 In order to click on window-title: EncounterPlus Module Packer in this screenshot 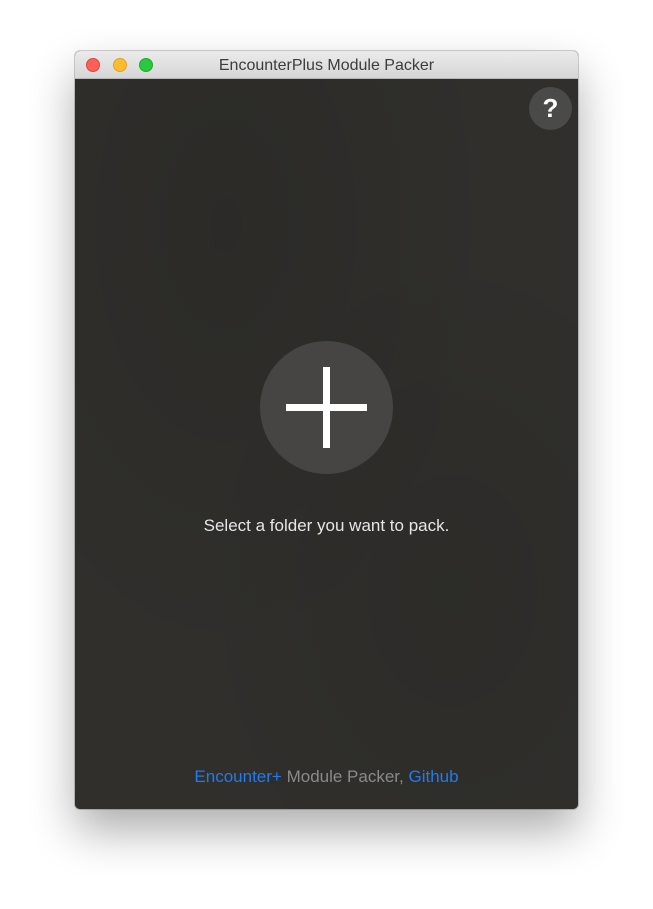, I will do `click(326, 65)`.